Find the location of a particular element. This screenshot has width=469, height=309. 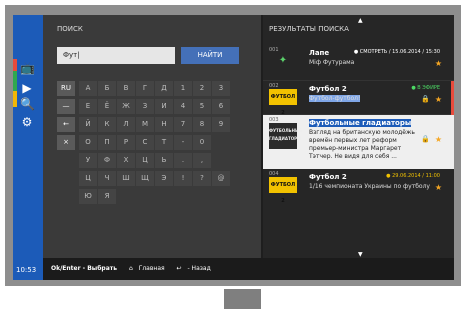

bottom-hint-bar: Ok/Enter - Выбрать ⌂ Главная ↩ - Назад is located at coordinates (248, 269).